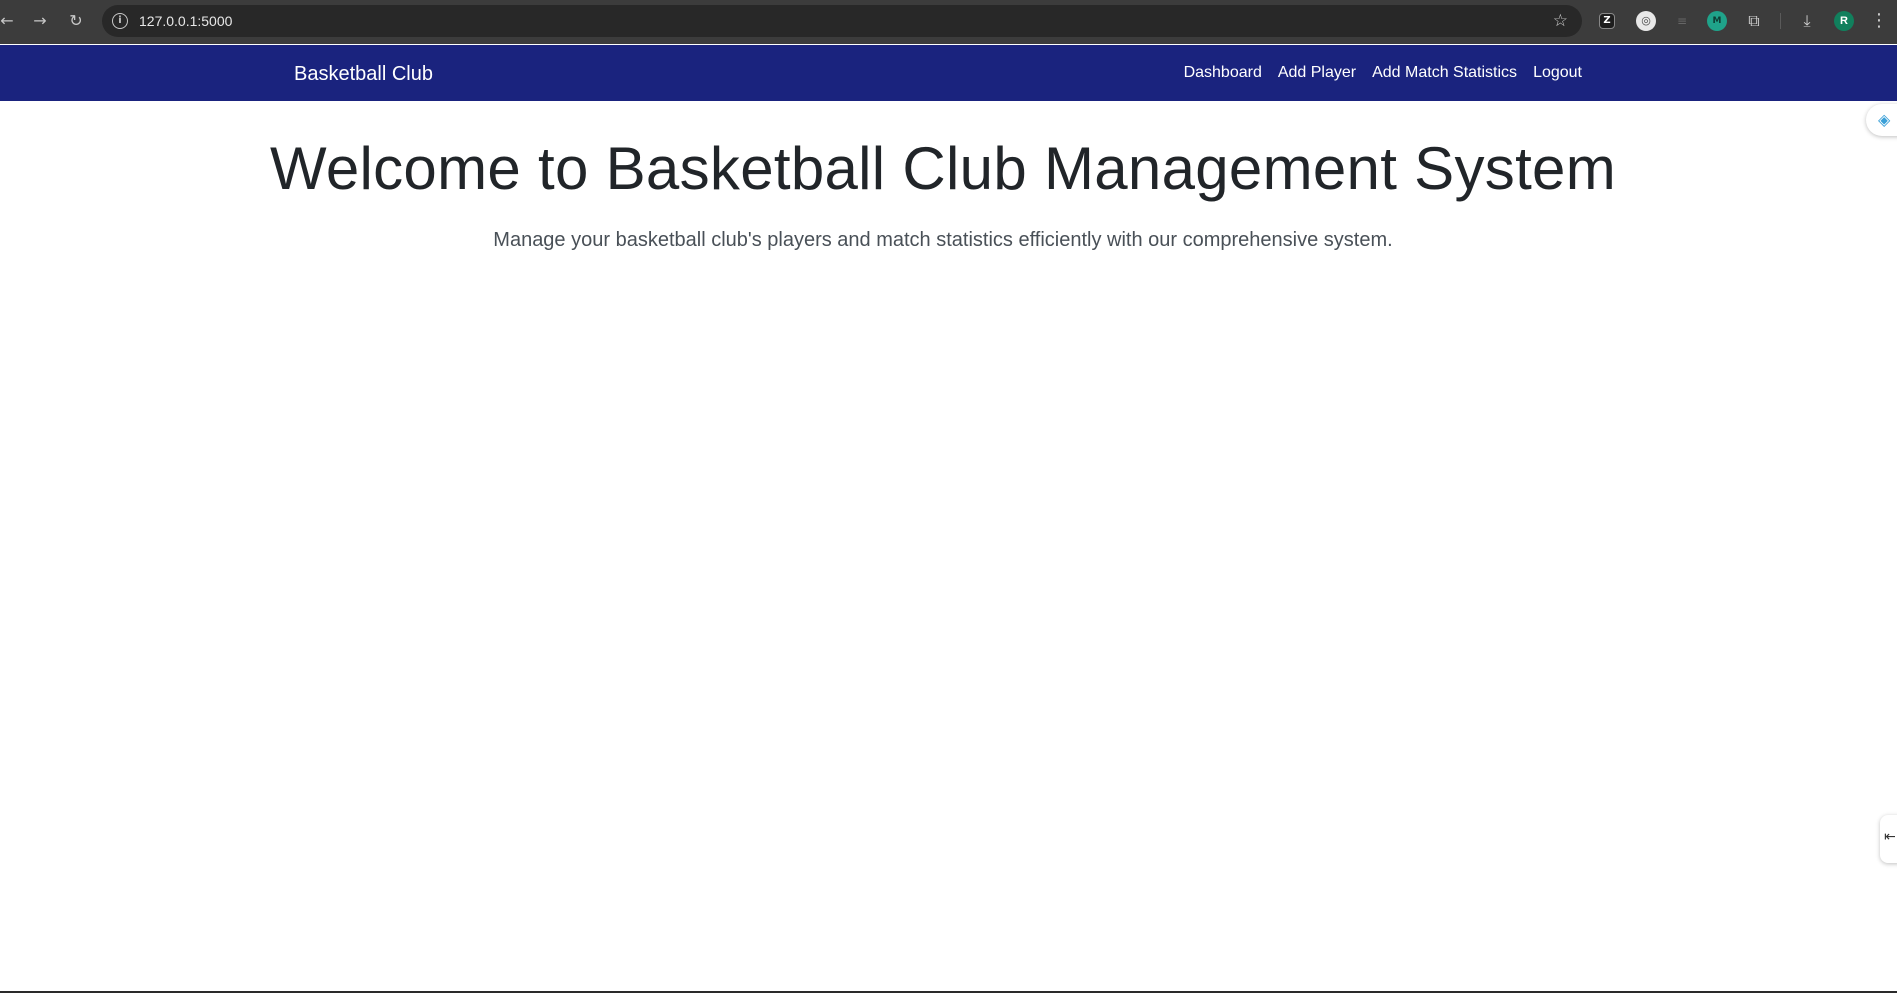 The width and height of the screenshot is (1897, 993). What do you see at coordinates (1317, 73) in the screenshot?
I see `nav-link-add-player: Add Player` at bounding box center [1317, 73].